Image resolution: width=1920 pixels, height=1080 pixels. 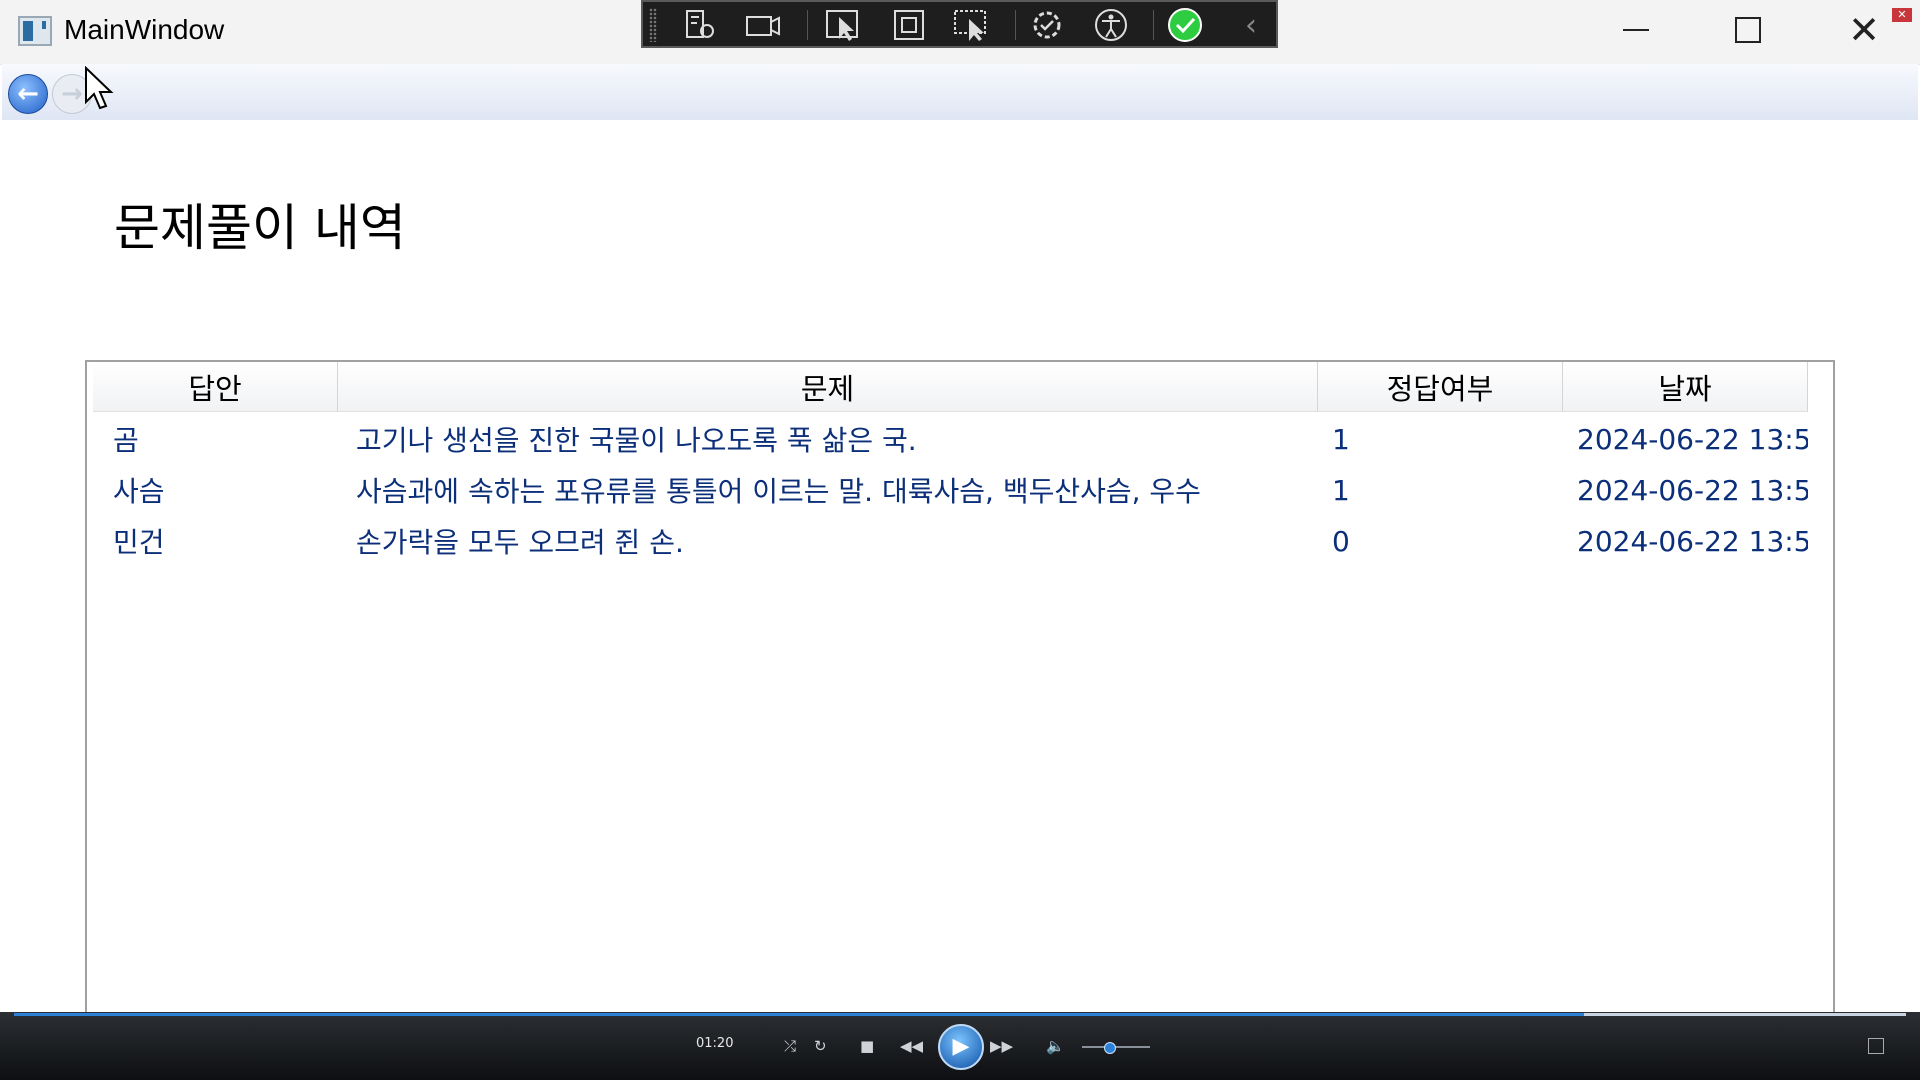 I want to click on rewind-icon: ◀◀, so click(x=911, y=1046).